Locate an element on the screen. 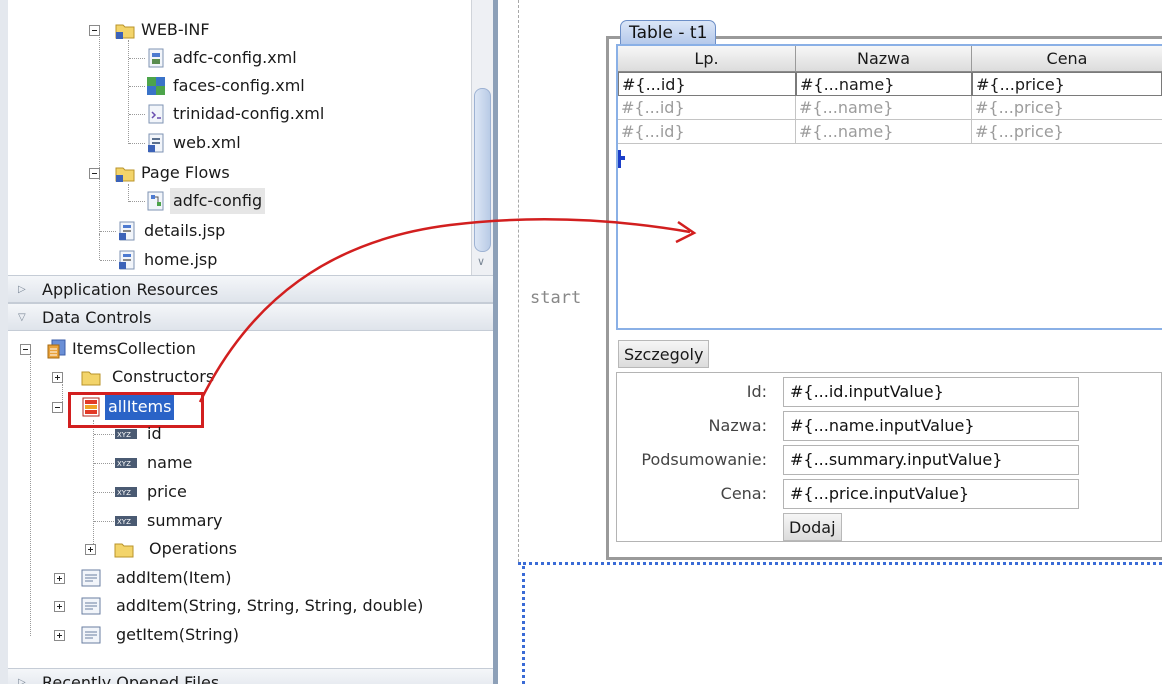  add-button: Dodaj is located at coordinates (812, 527).